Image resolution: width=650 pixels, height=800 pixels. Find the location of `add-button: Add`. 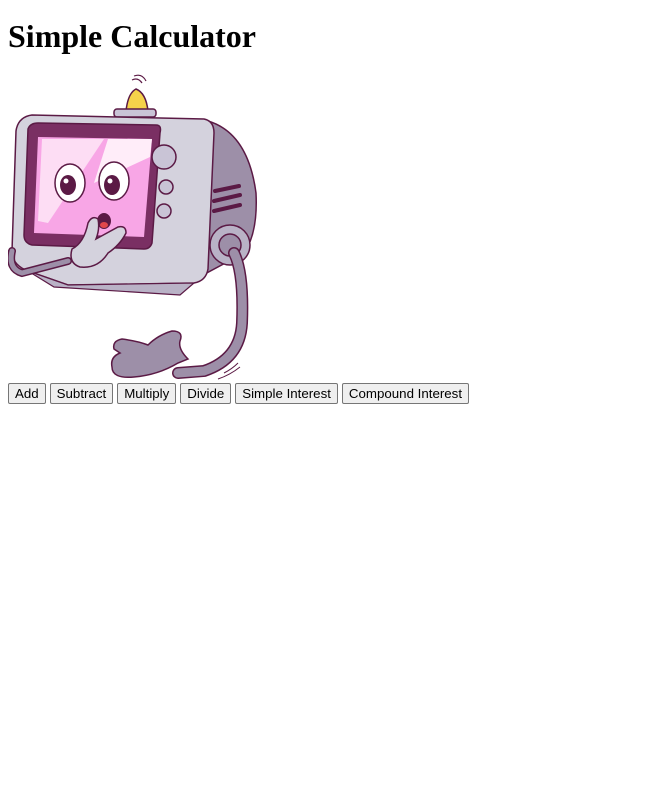

add-button: Add is located at coordinates (27, 393).